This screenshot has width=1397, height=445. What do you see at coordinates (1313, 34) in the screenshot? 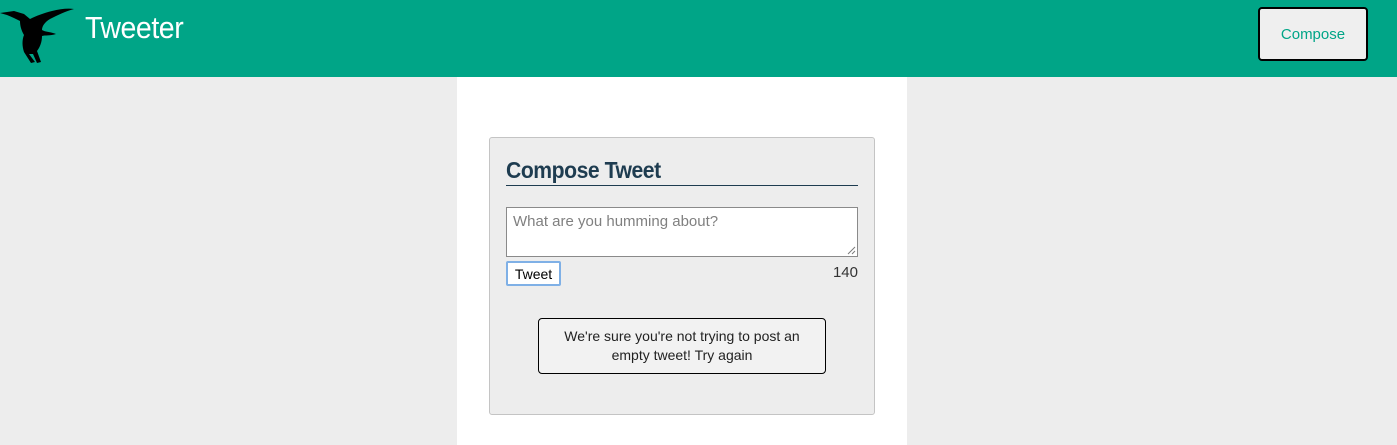
I see `compose-button: Compose` at bounding box center [1313, 34].